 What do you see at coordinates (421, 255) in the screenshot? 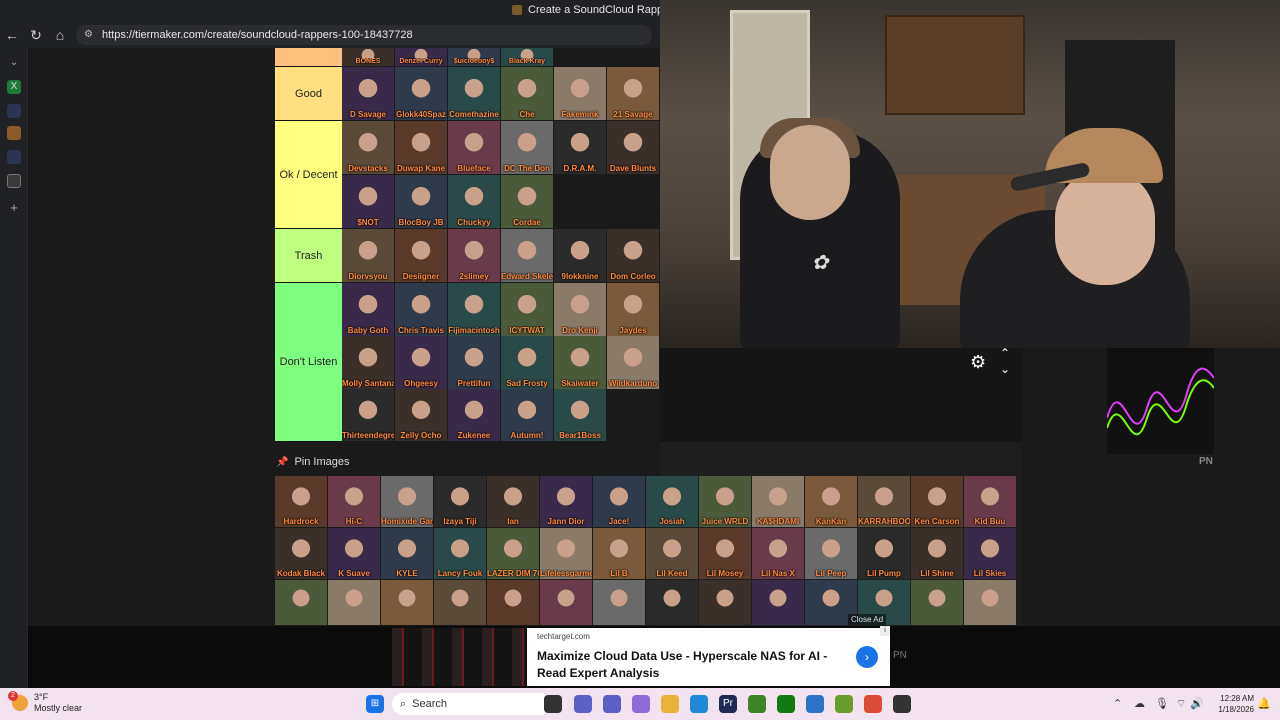
I see `rapper-tile: Desiigner` at bounding box center [421, 255].